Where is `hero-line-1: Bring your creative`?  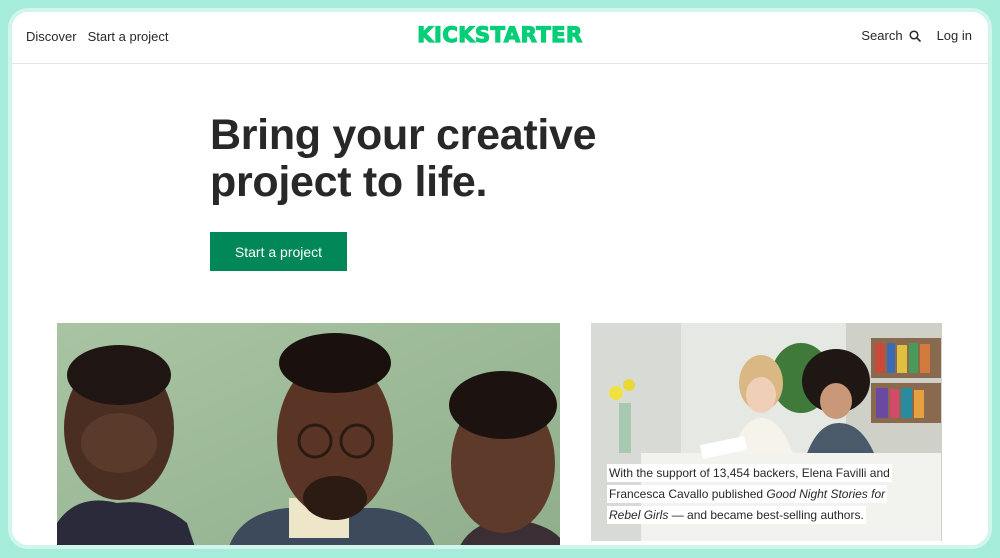 hero-line-1: Bring your creative is located at coordinates (403, 135).